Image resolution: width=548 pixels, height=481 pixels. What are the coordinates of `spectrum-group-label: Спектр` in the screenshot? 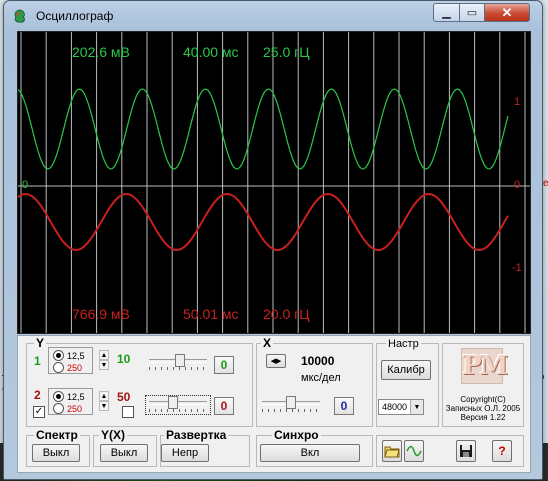 It's located at (57, 435).